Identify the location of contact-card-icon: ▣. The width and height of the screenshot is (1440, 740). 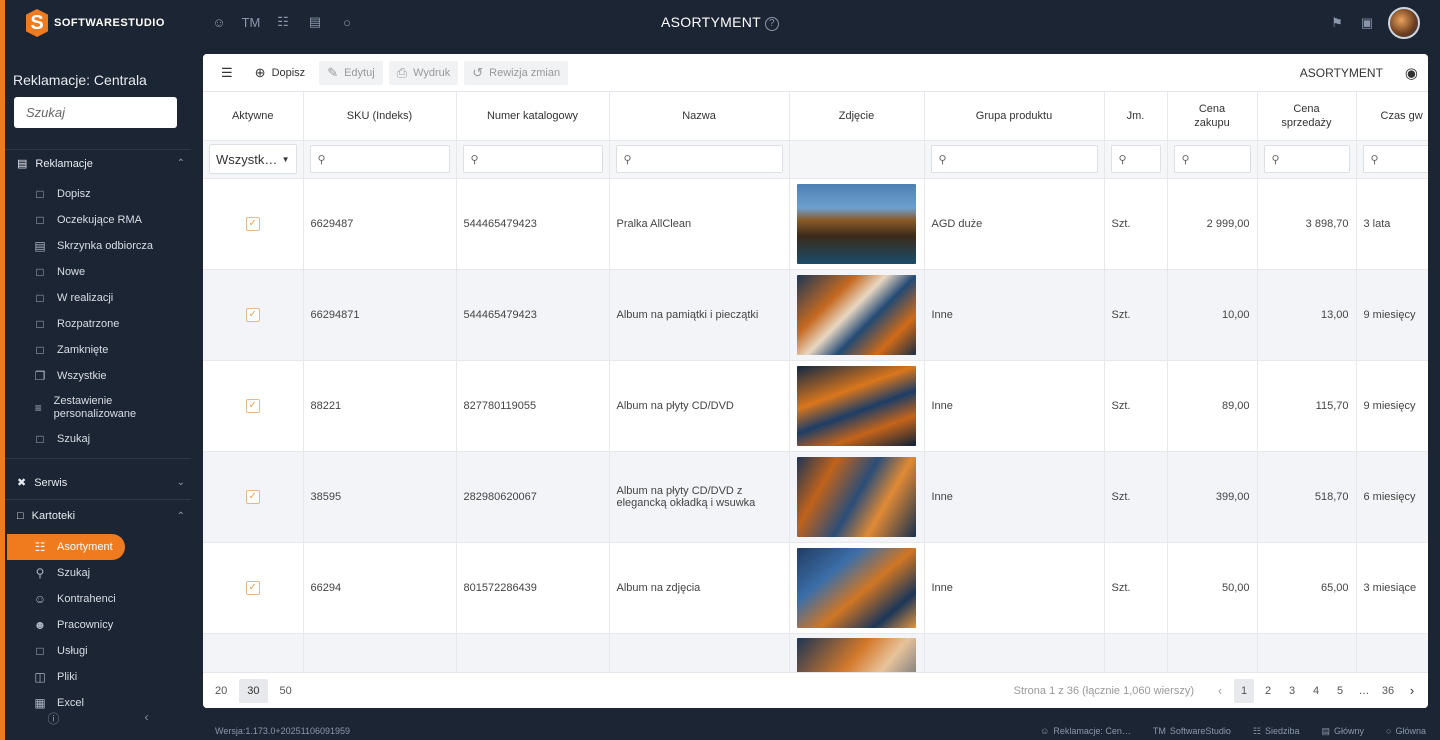
(1367, 23).